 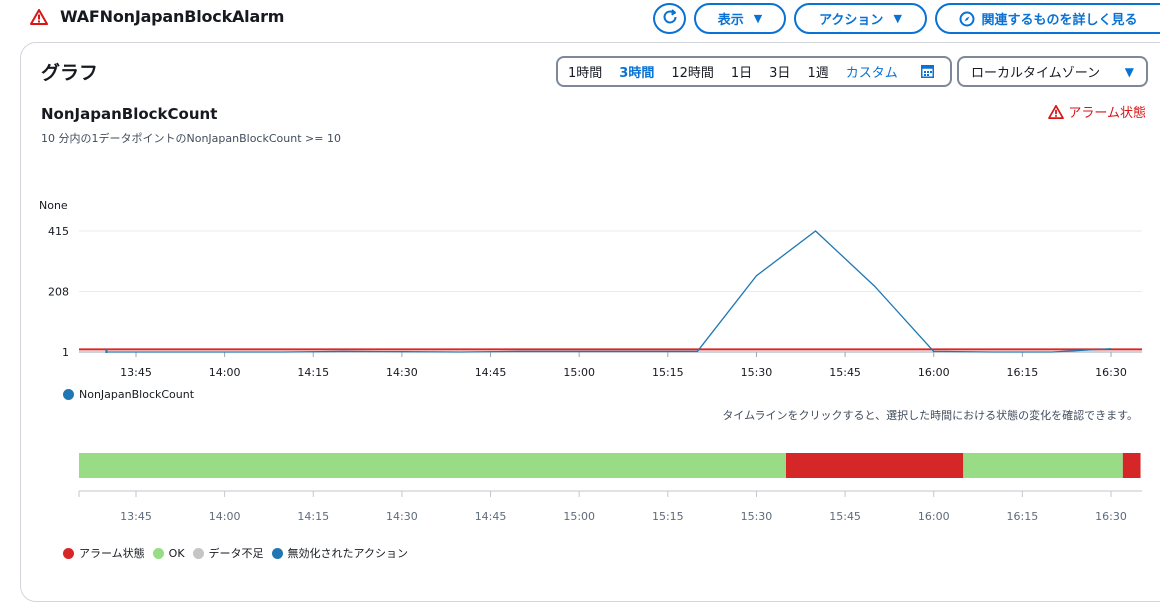 I want to click on timeline-tick-label: 16:00, so click(x=934, y=516).